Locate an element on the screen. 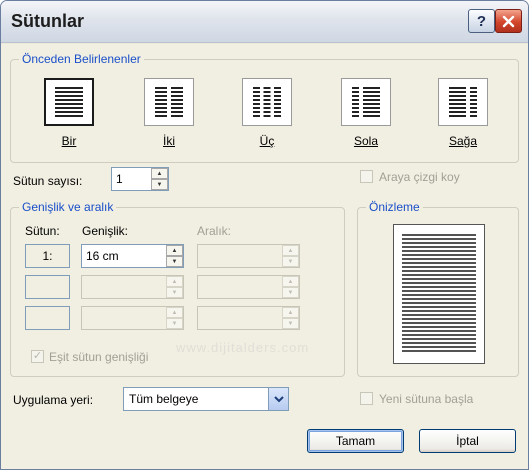 The image size is (529, 470). line-between-label: Araya çizgi koy is located at coordinates (419, 177).